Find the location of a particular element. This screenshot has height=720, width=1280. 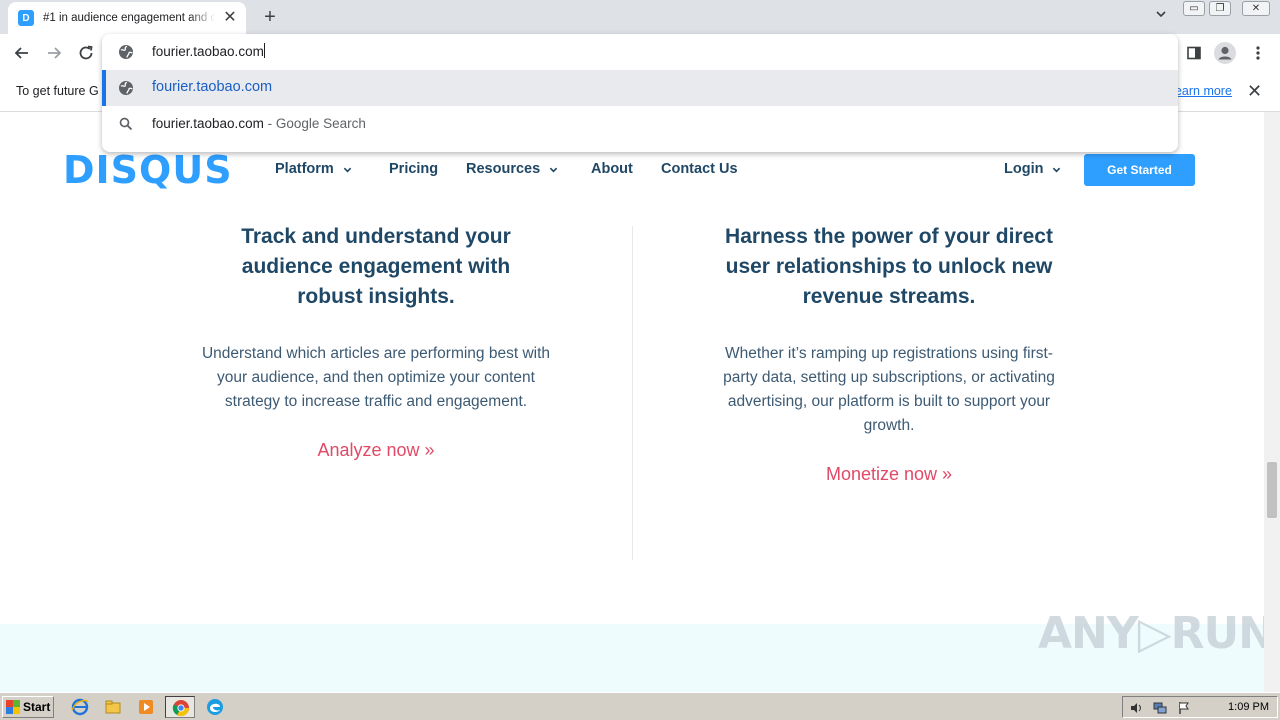

nav-login: Login is located at coordinates (1032, 169).